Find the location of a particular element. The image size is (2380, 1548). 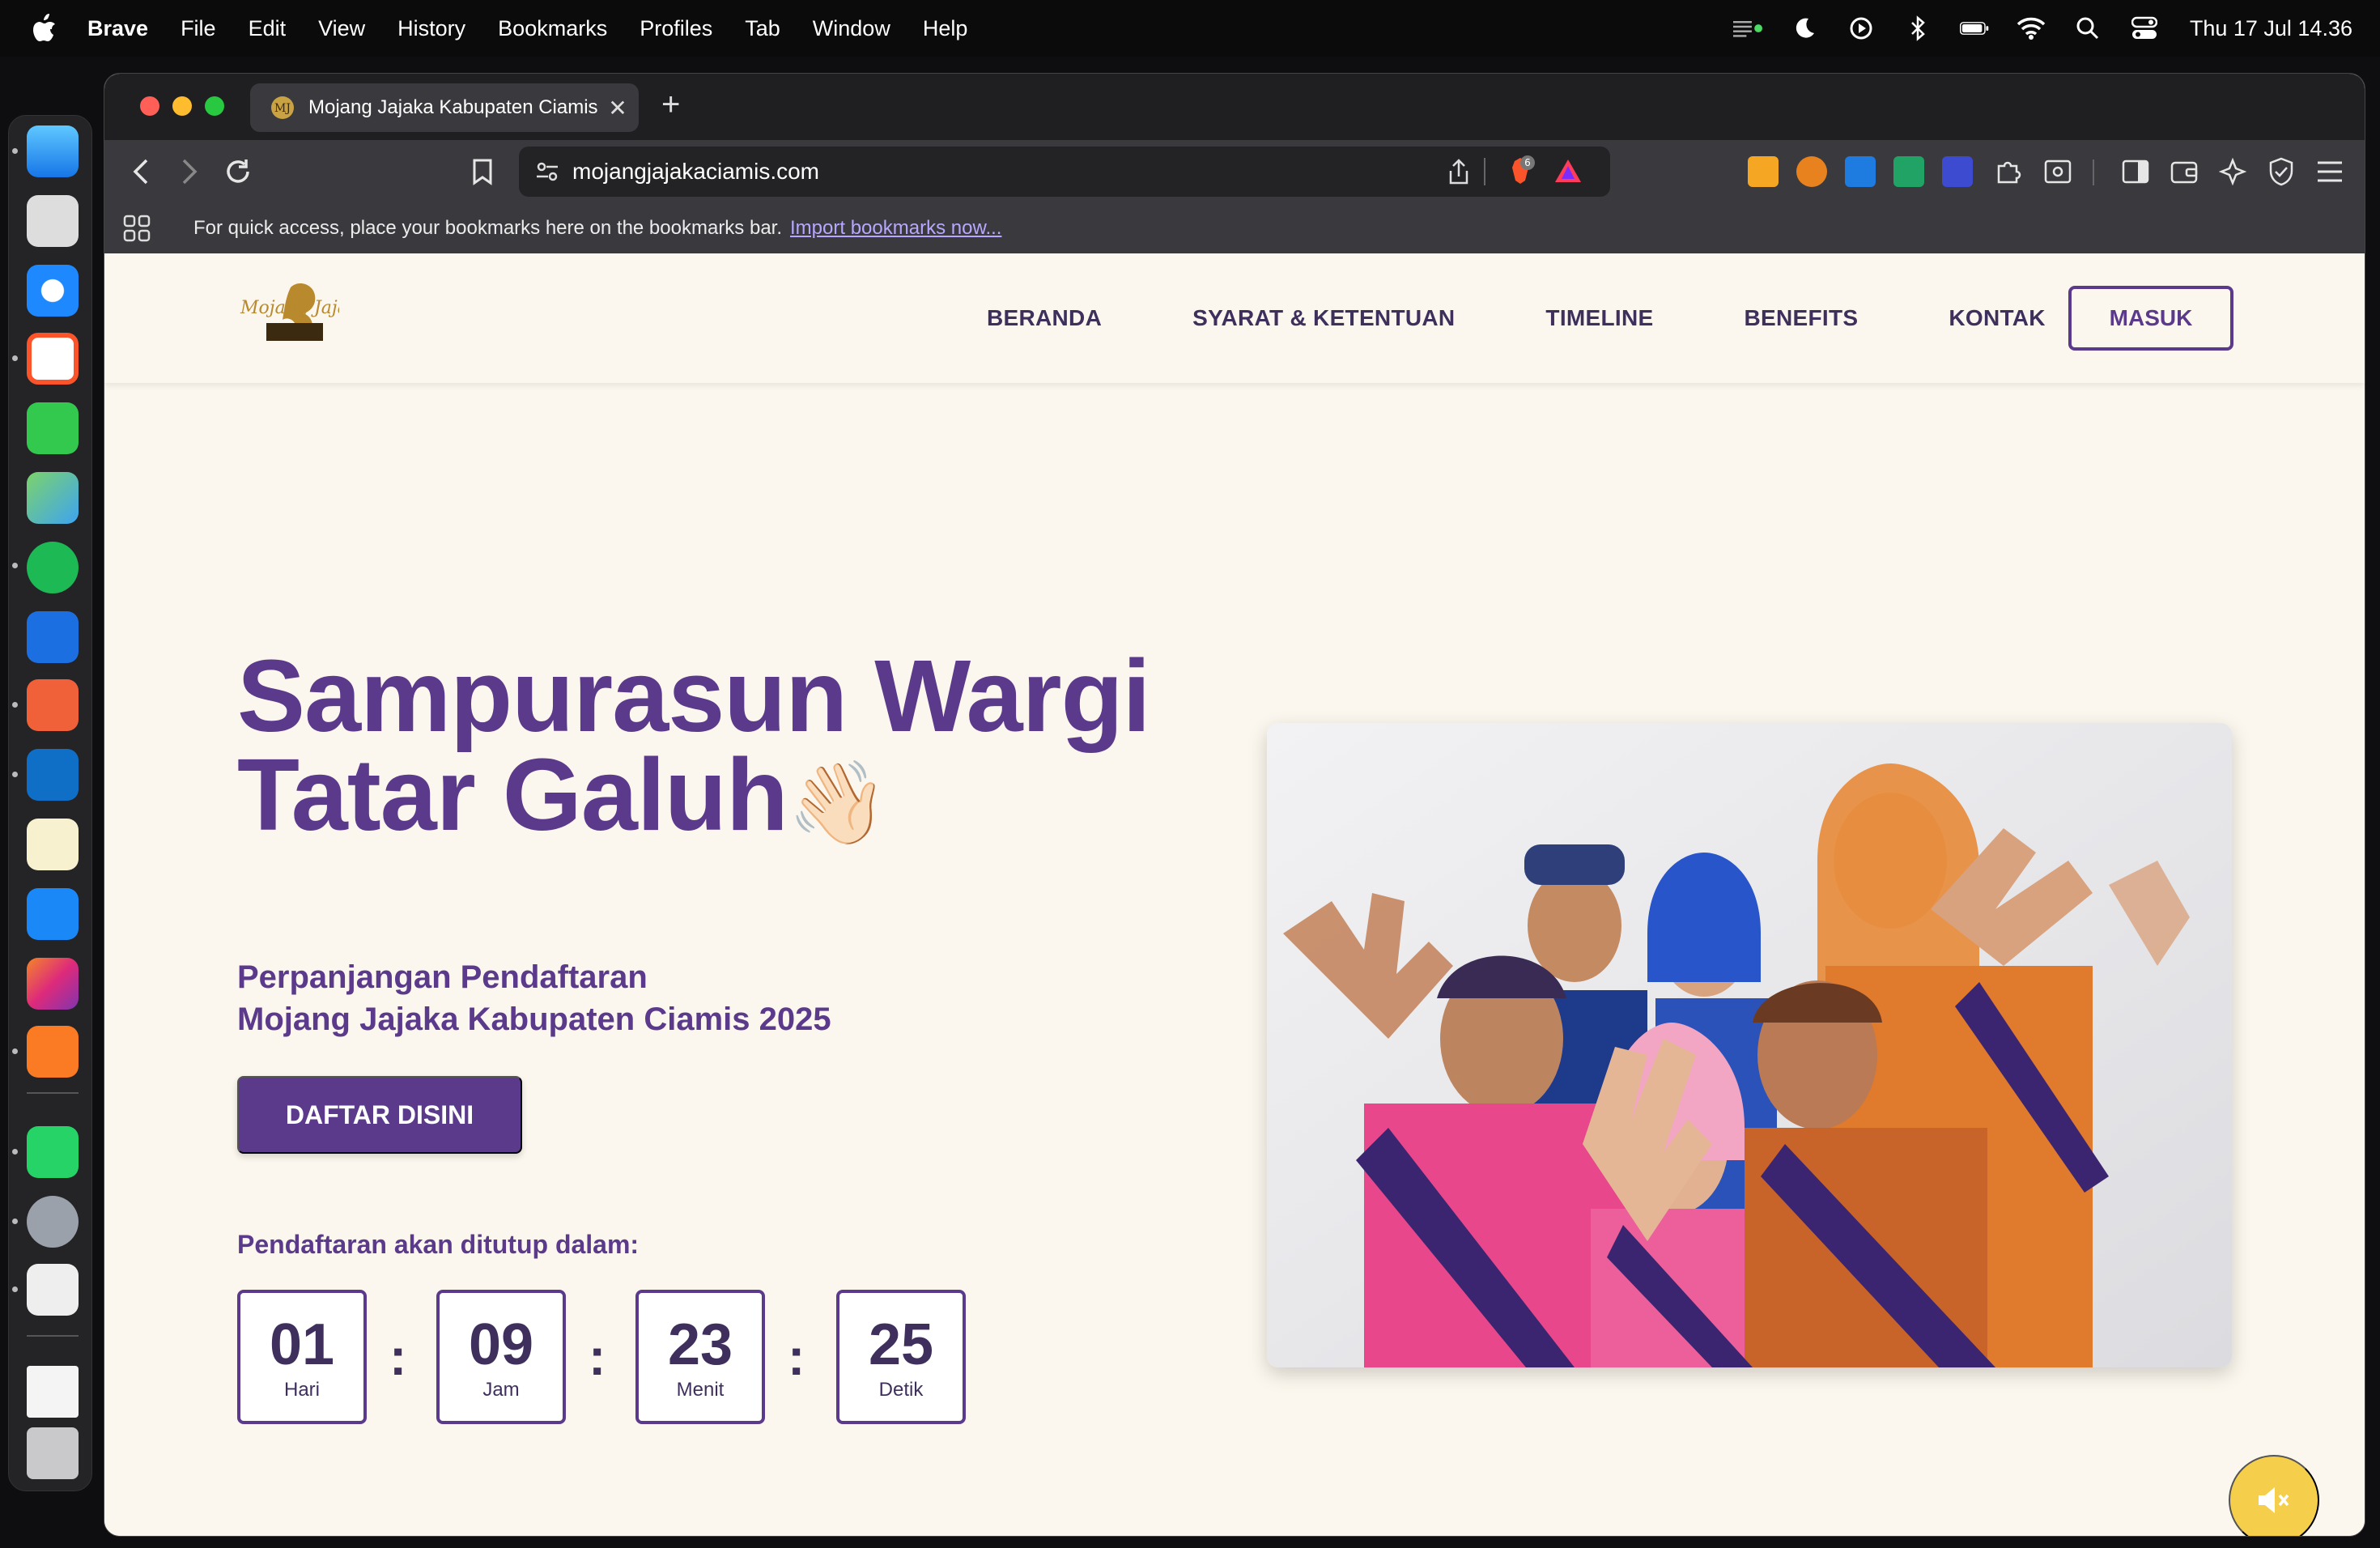

brave-icon is located at coordinates (53, 359).